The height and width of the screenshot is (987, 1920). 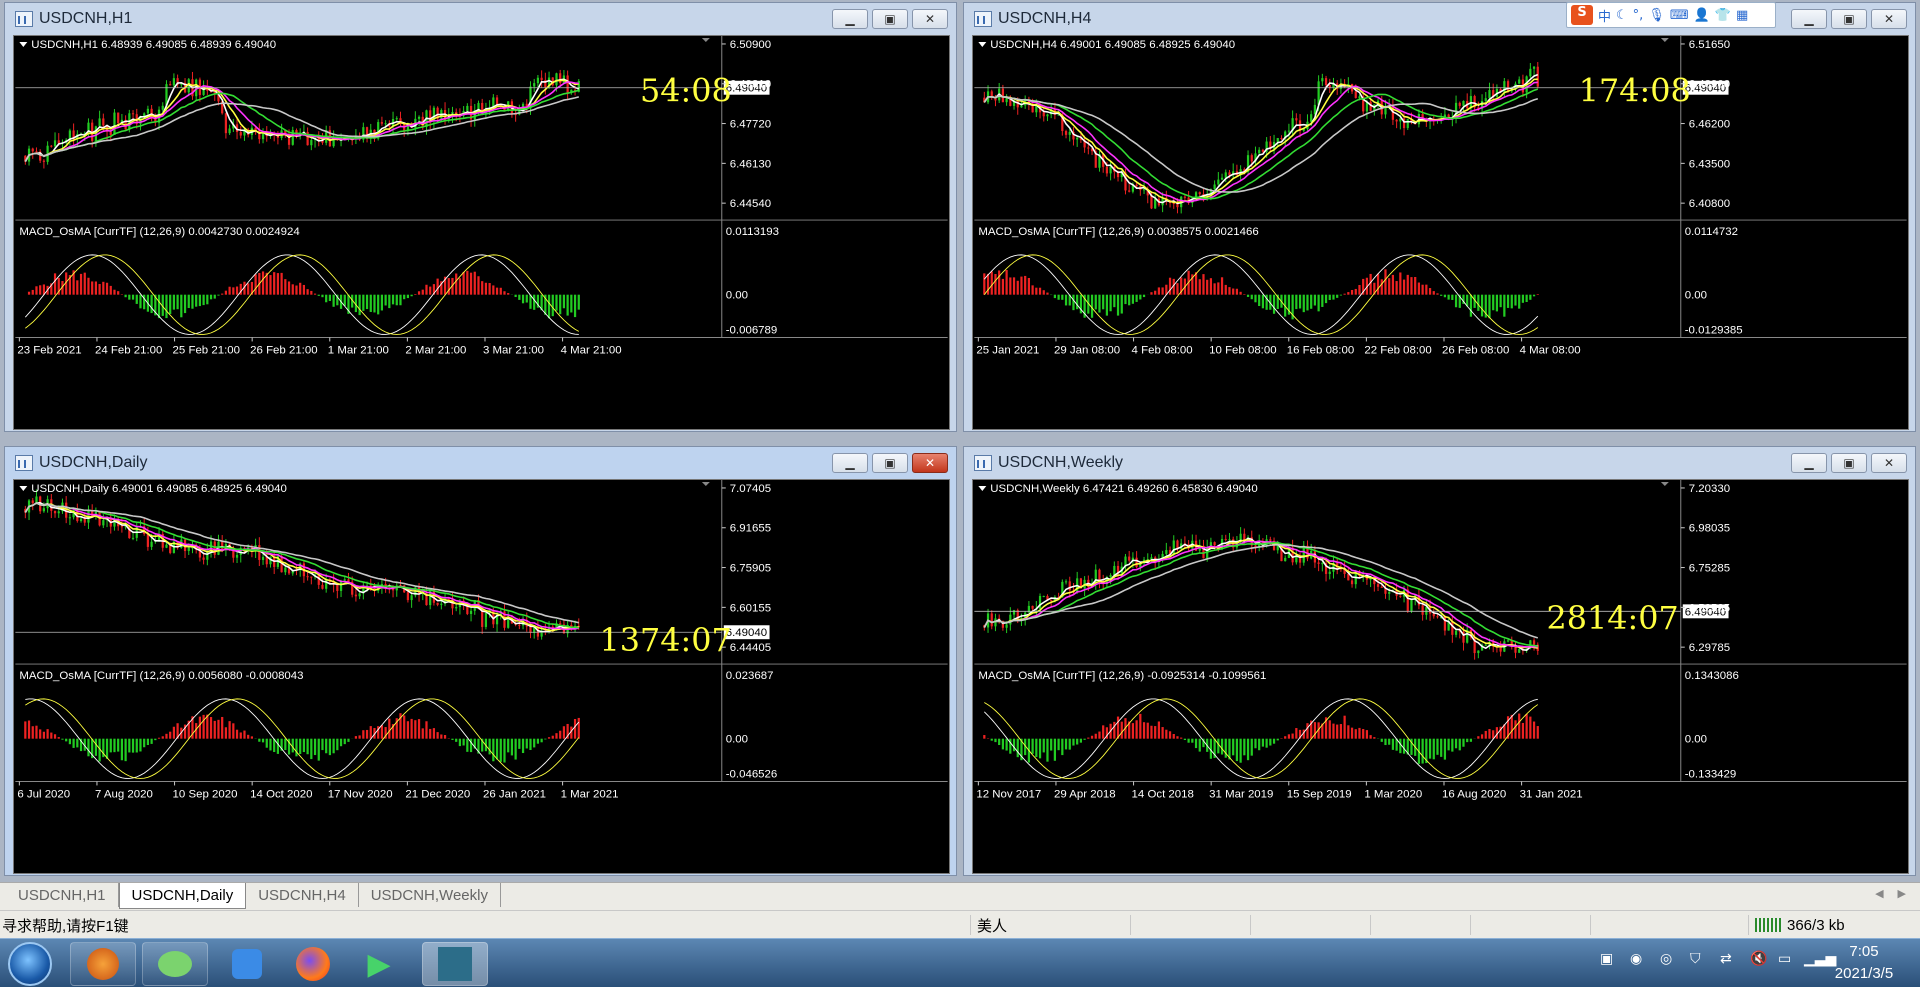 I want to click on tray-browser-icon: ◉, so click(x=1636, y=959).